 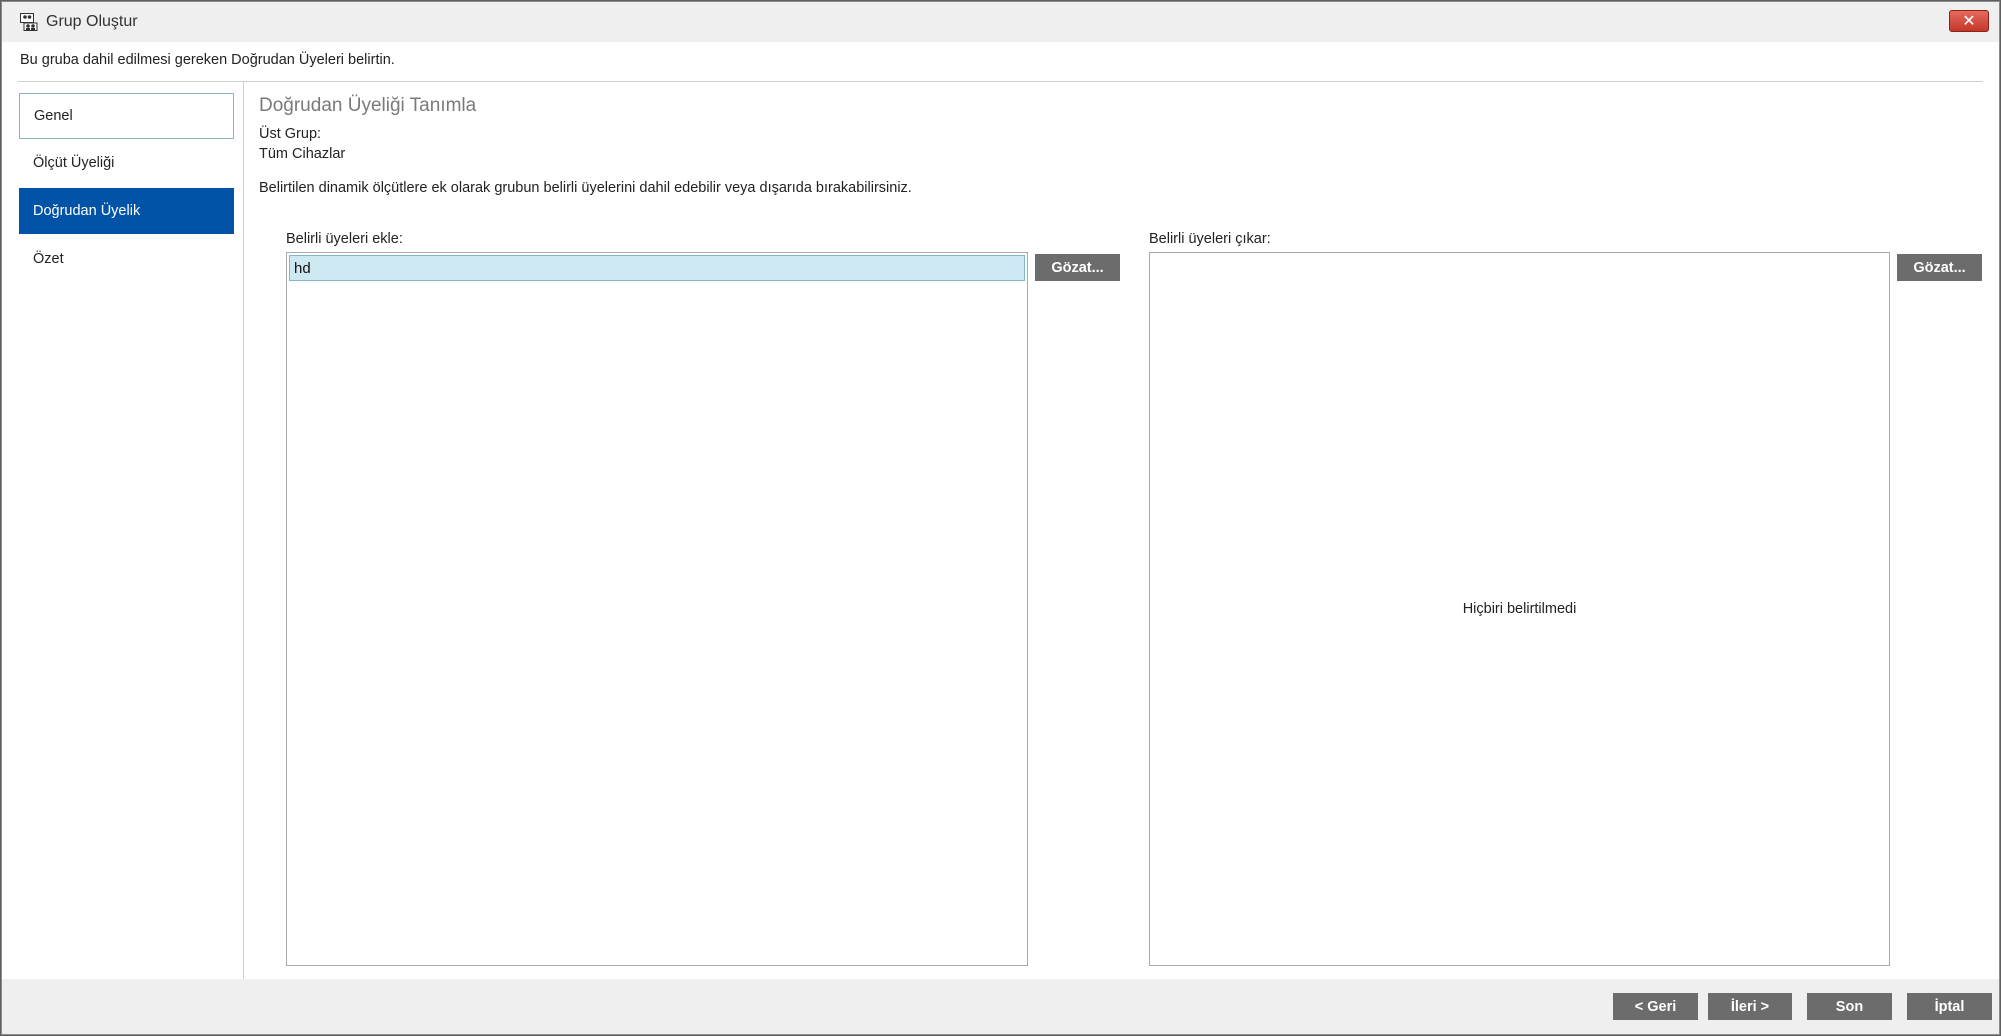 I want to click on close-icon: ✕, so click(x=1969, y=21).